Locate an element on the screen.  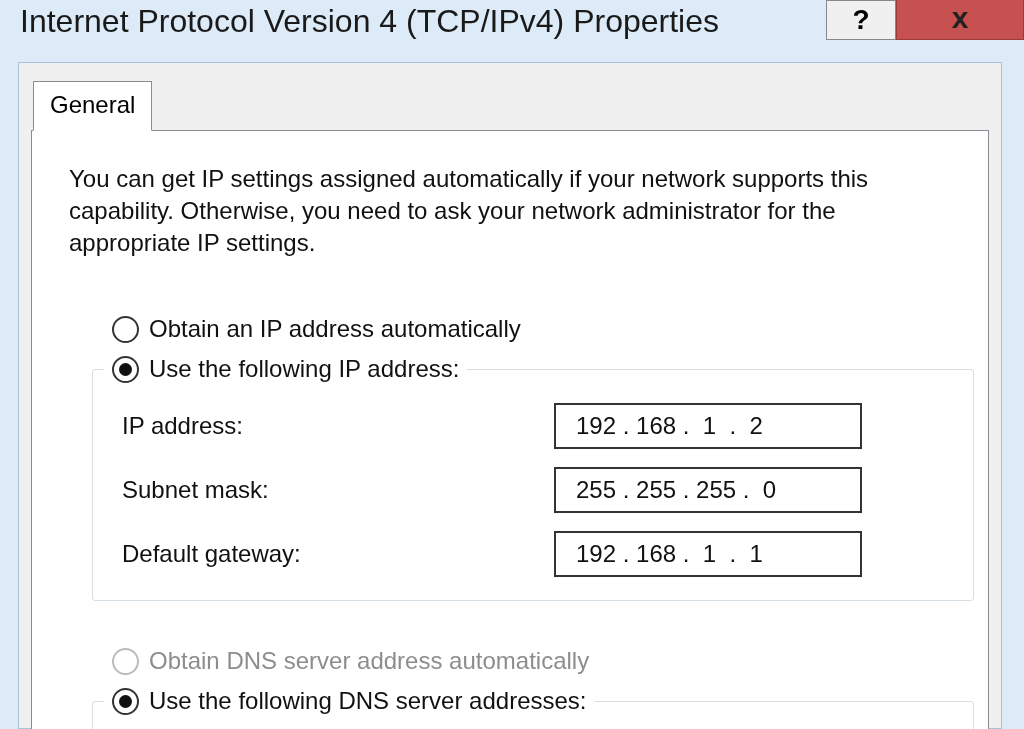
help-button: ? is located at coordinates (861, 20).